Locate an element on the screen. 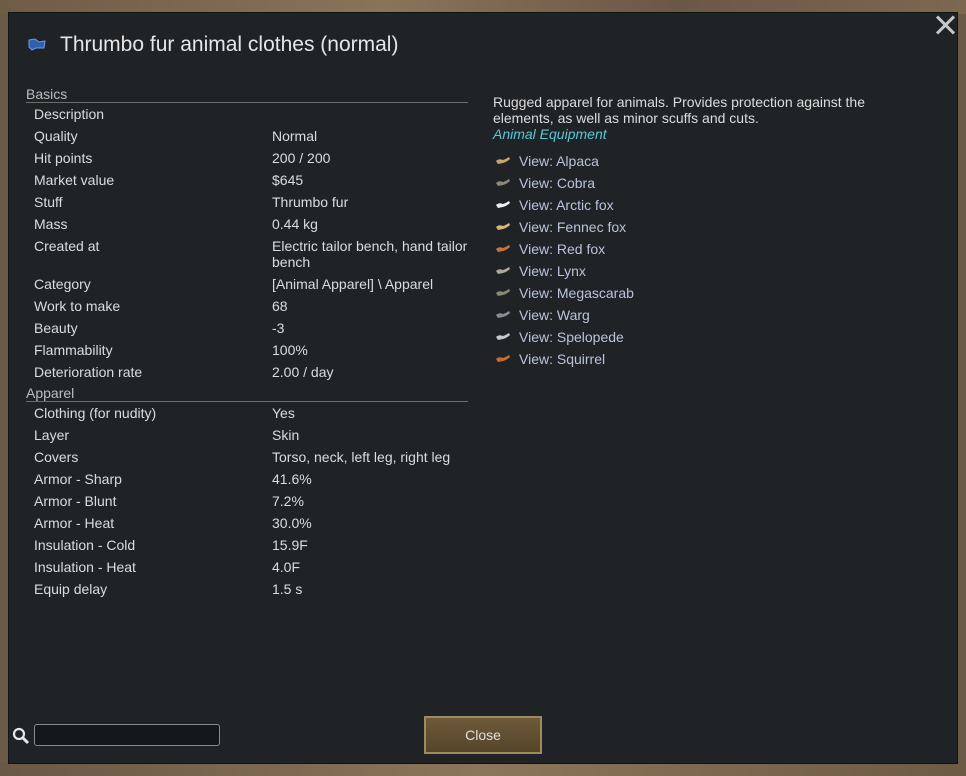 Image resolution: width=966 pixels, height=776 pixels. red-fox-icon is located at coordinates (503, 248).